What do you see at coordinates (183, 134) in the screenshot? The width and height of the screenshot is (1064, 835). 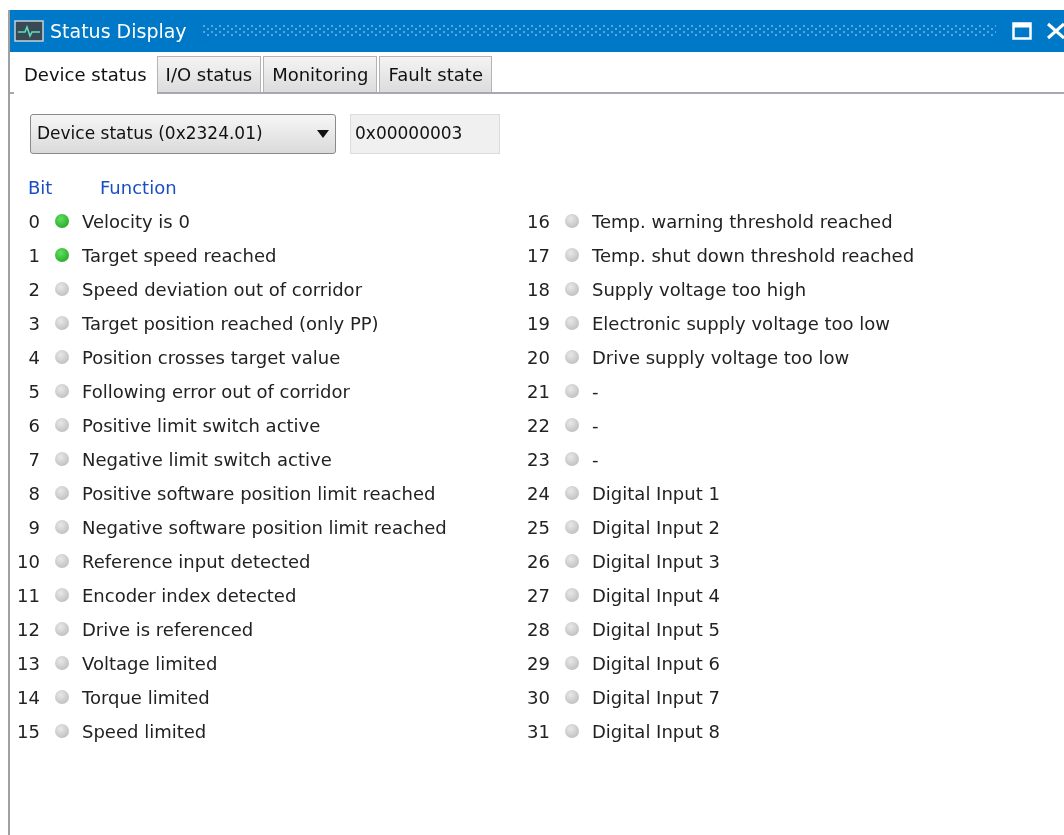 I see `register-dropdown: Device status (0x2324.01)` at bounding box center [183, 134].